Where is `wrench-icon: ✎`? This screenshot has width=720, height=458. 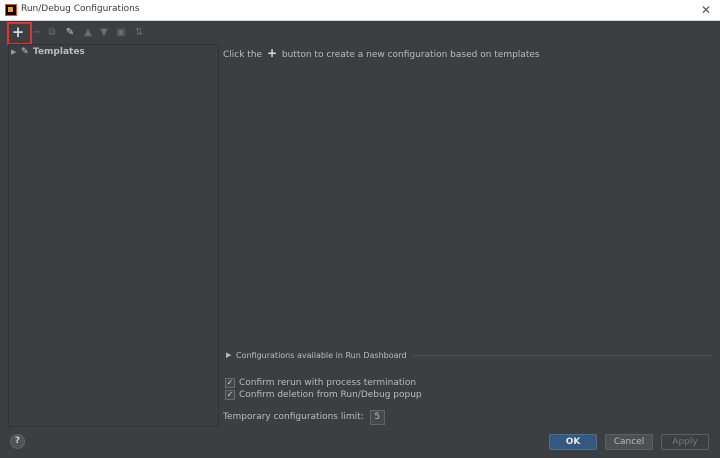 wrench-icon: ✎ is located at coordinates (25, 52).